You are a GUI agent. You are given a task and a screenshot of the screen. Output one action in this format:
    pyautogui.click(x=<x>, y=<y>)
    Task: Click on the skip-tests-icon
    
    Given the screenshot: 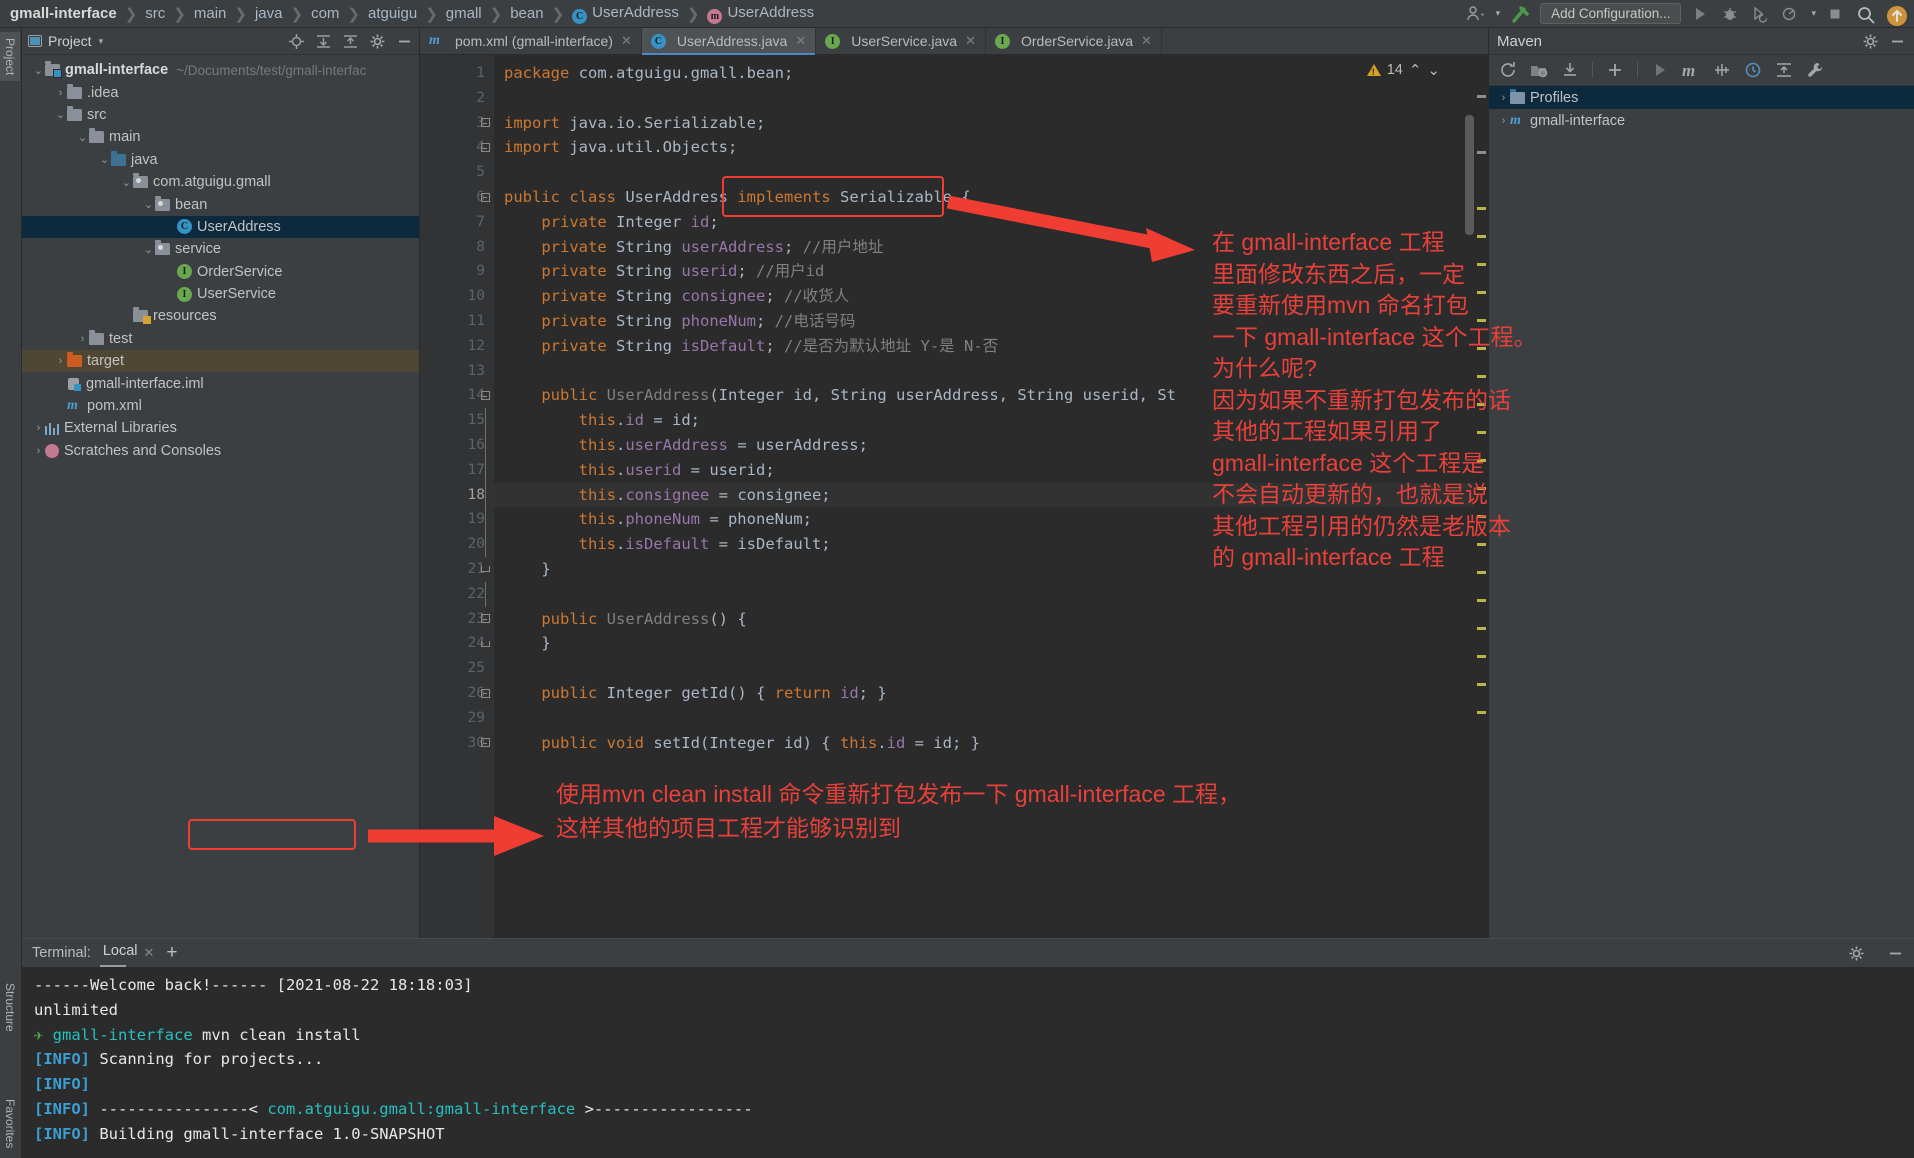 What is the action you would take?
    pyautogui.click(x=1722, y=70)
    